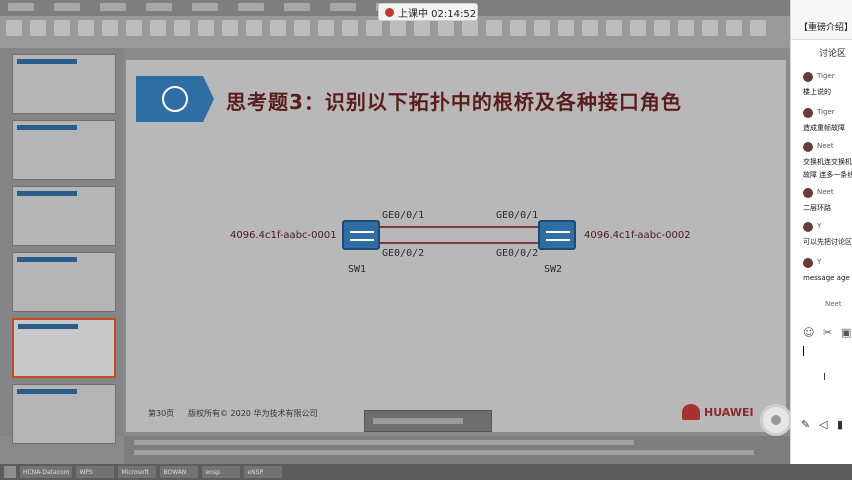 This screenshot has height=480, width=852. I want to click on panel-tab: 【重磅介绍】, so click(825, 26).